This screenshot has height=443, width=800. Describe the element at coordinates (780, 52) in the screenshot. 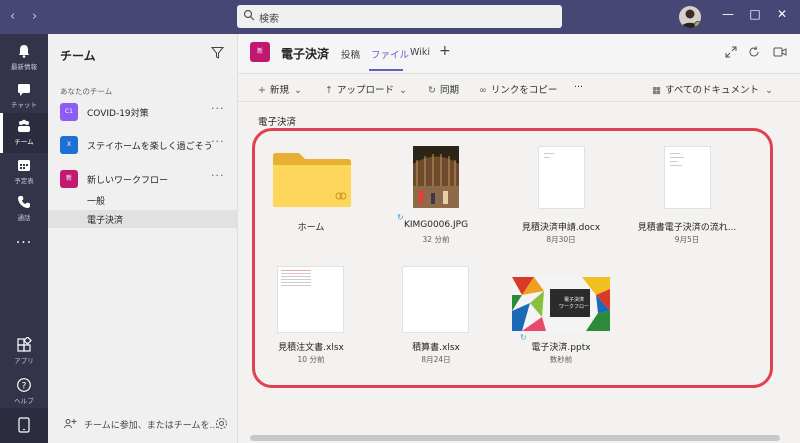

I see `meet-now-icon` at that location.